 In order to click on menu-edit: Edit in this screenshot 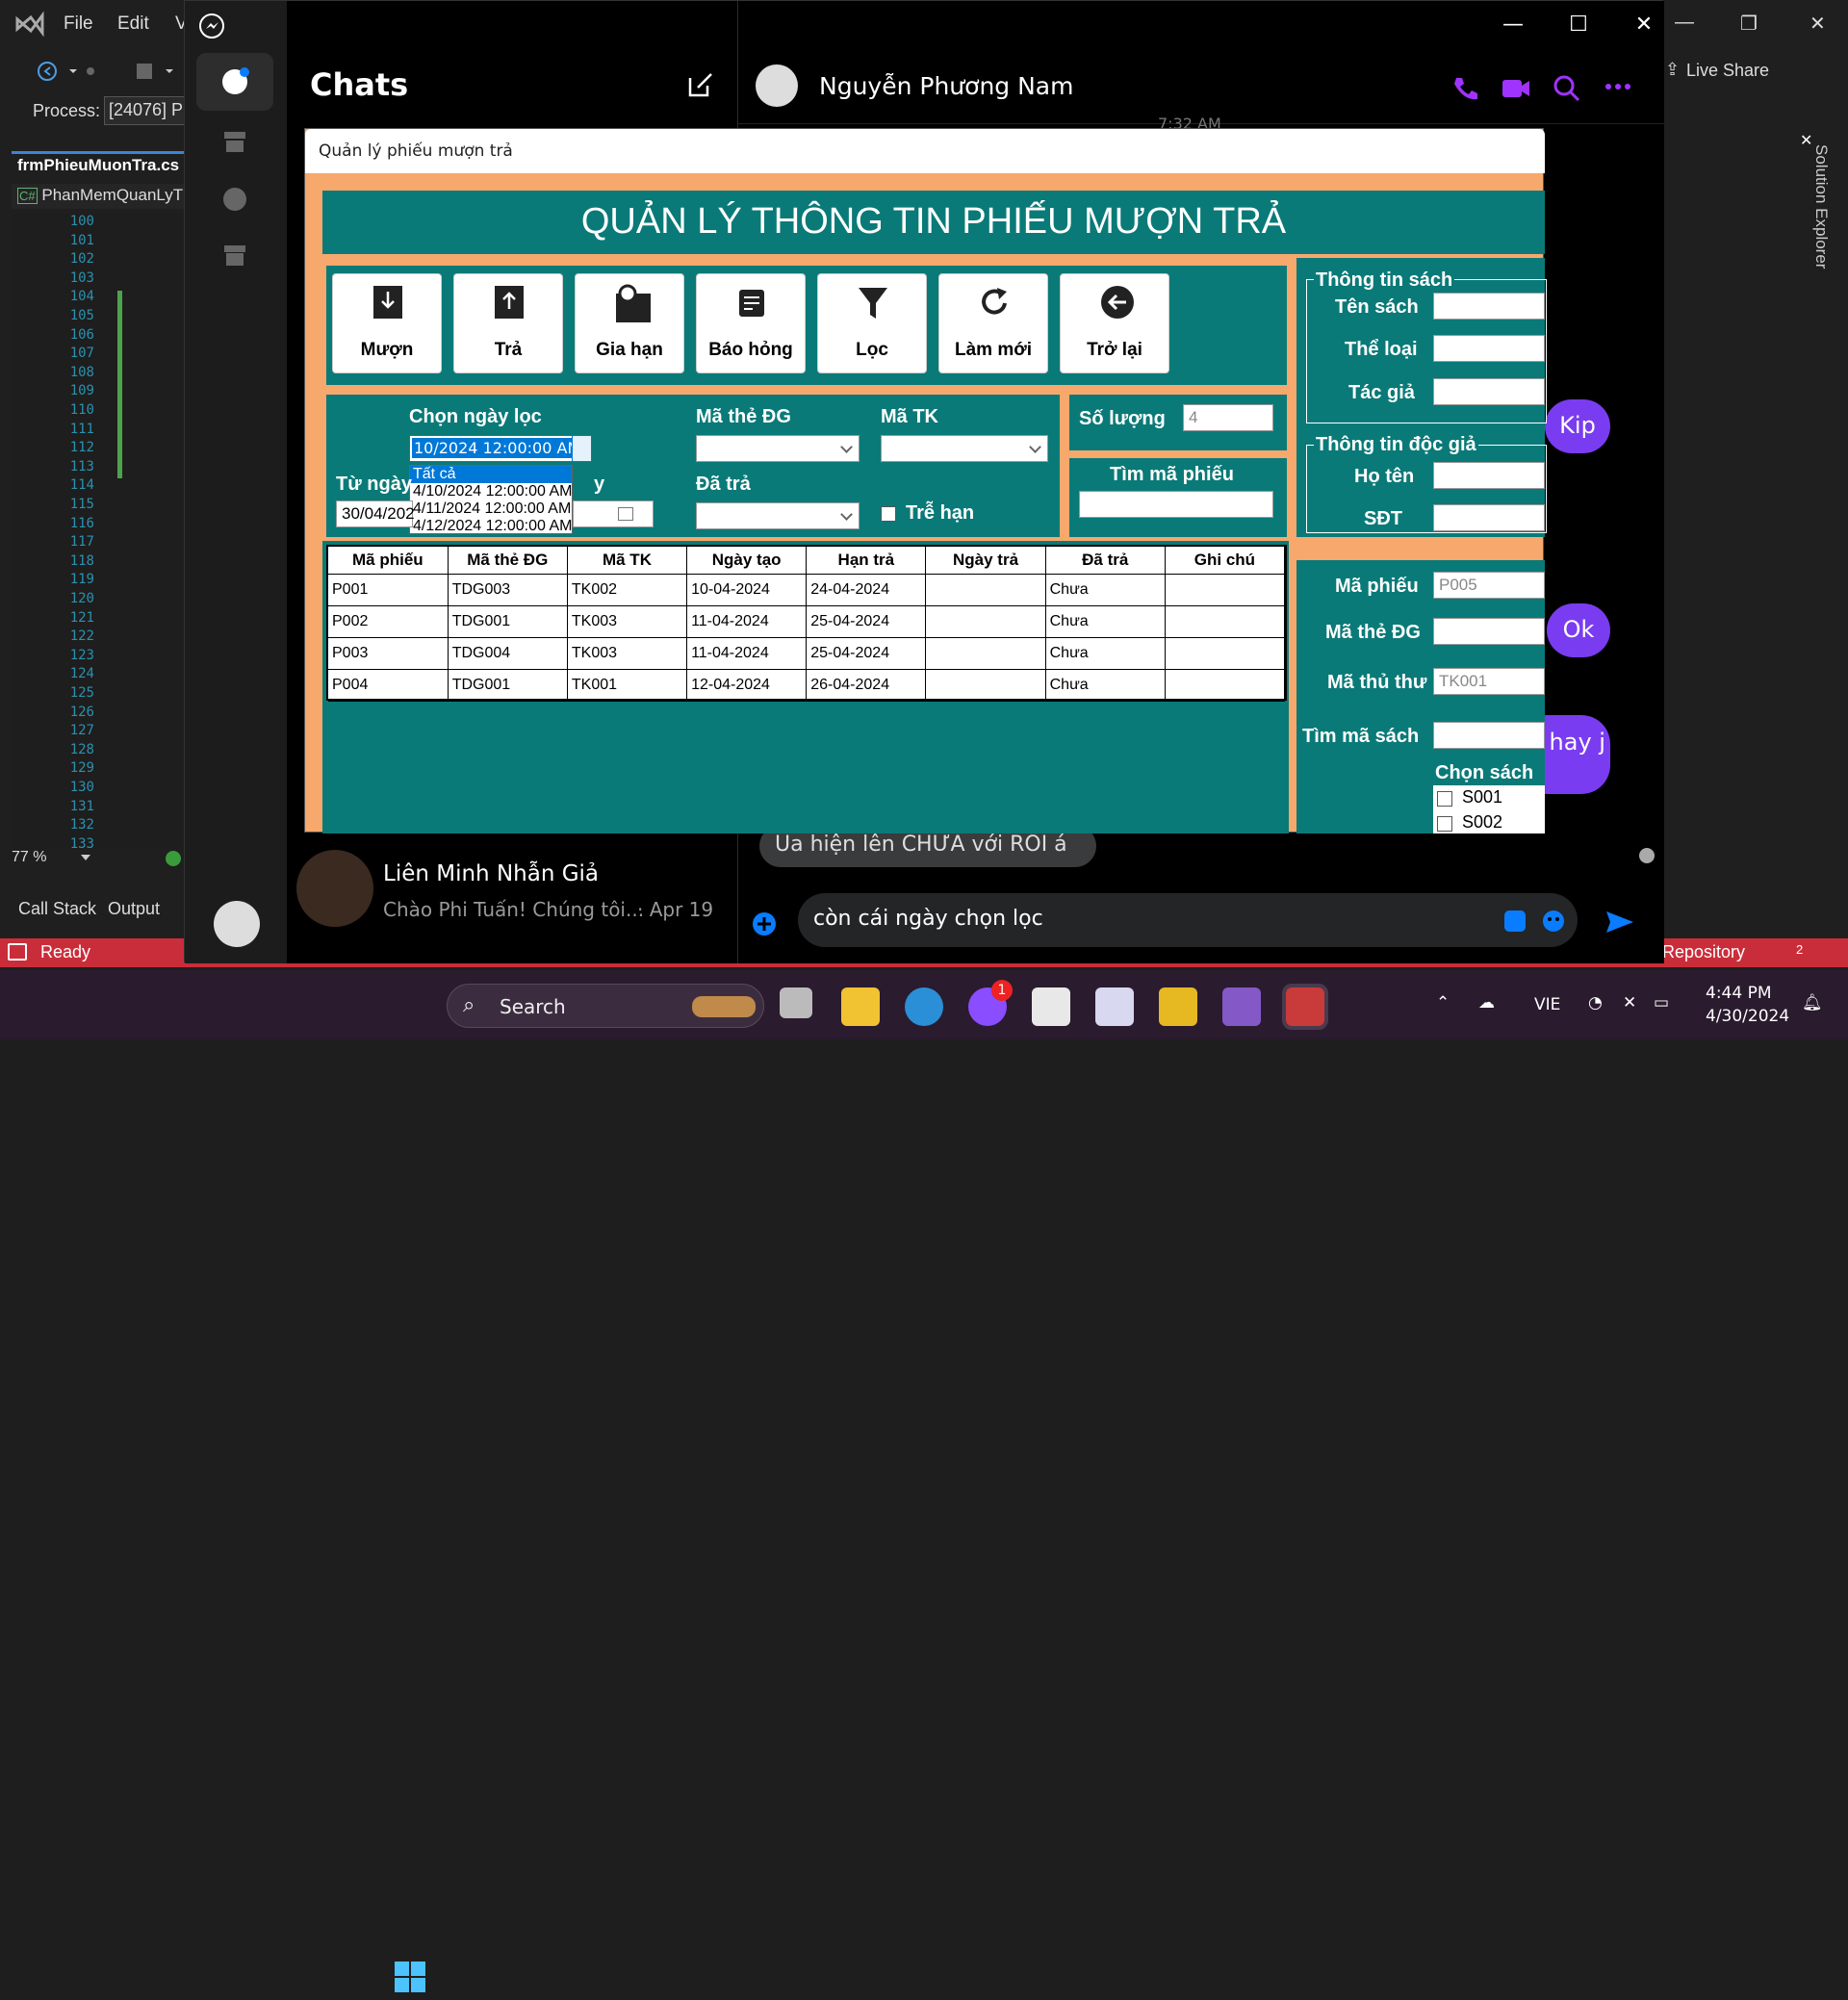, I will do `click(133, 24)`.